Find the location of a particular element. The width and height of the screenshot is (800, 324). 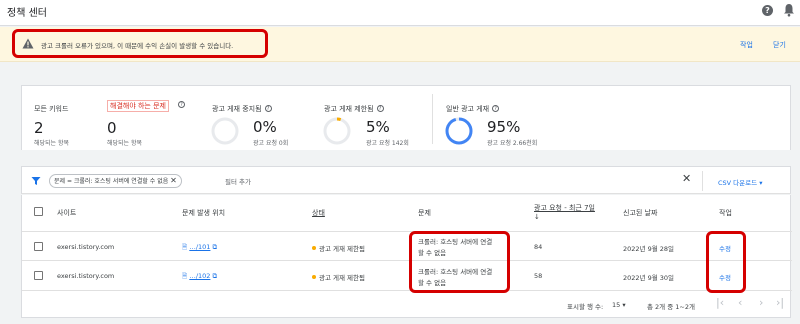

serving-normal-value: 95% is located at coordinates (504, 127).